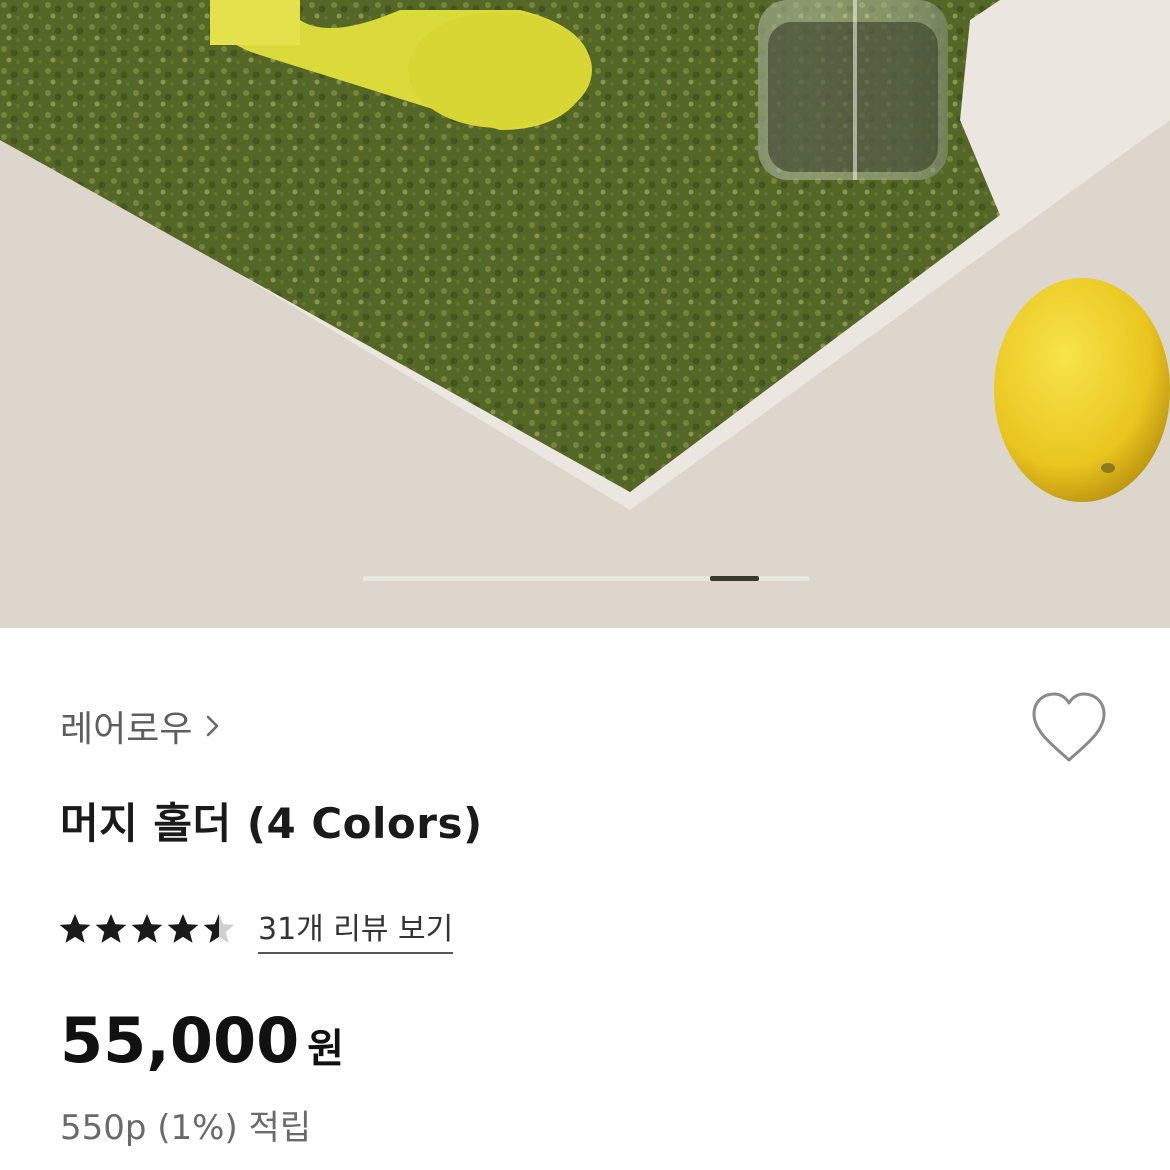 The image size is (1170, 1170). I want to click on price-unit: 원, so click(326, 1049).